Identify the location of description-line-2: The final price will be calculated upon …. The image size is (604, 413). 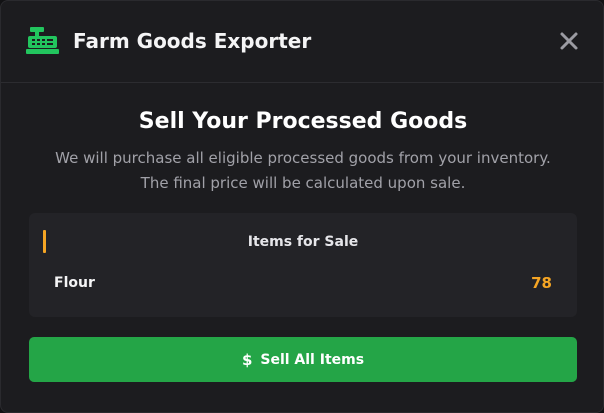
(303, 183).